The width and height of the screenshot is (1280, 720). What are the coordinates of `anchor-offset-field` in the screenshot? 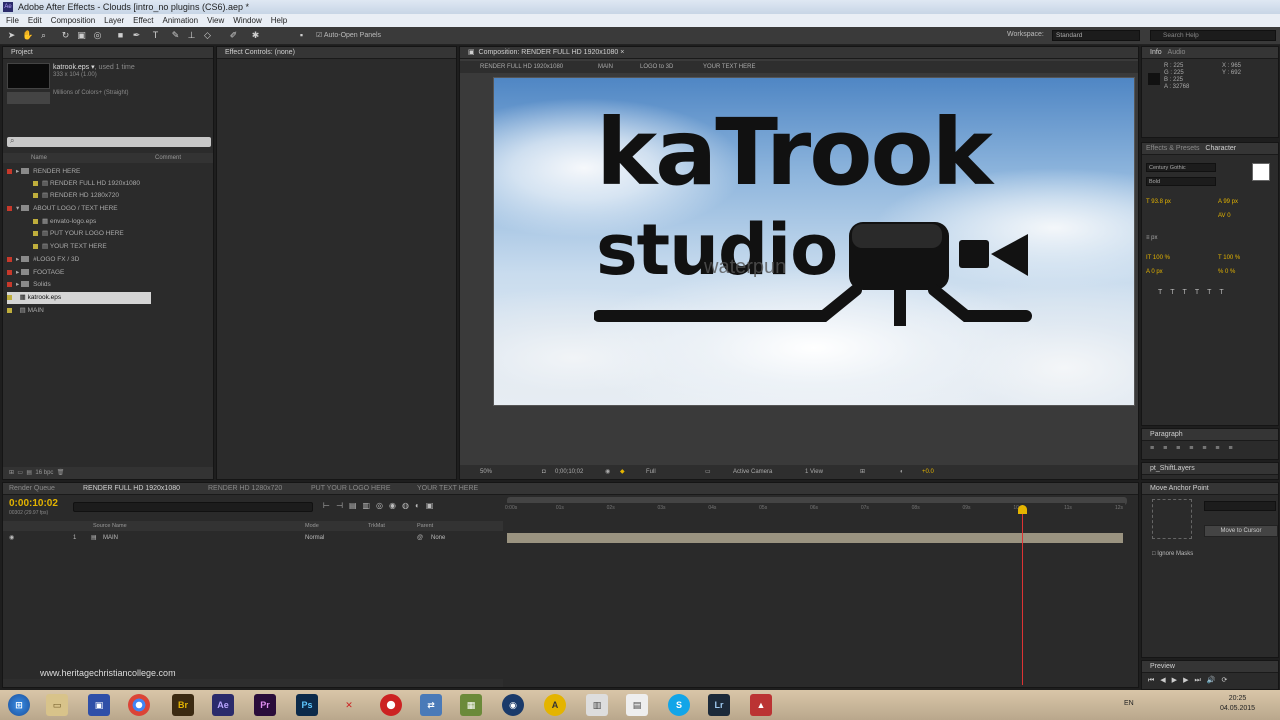 It's located at (1240, 506).